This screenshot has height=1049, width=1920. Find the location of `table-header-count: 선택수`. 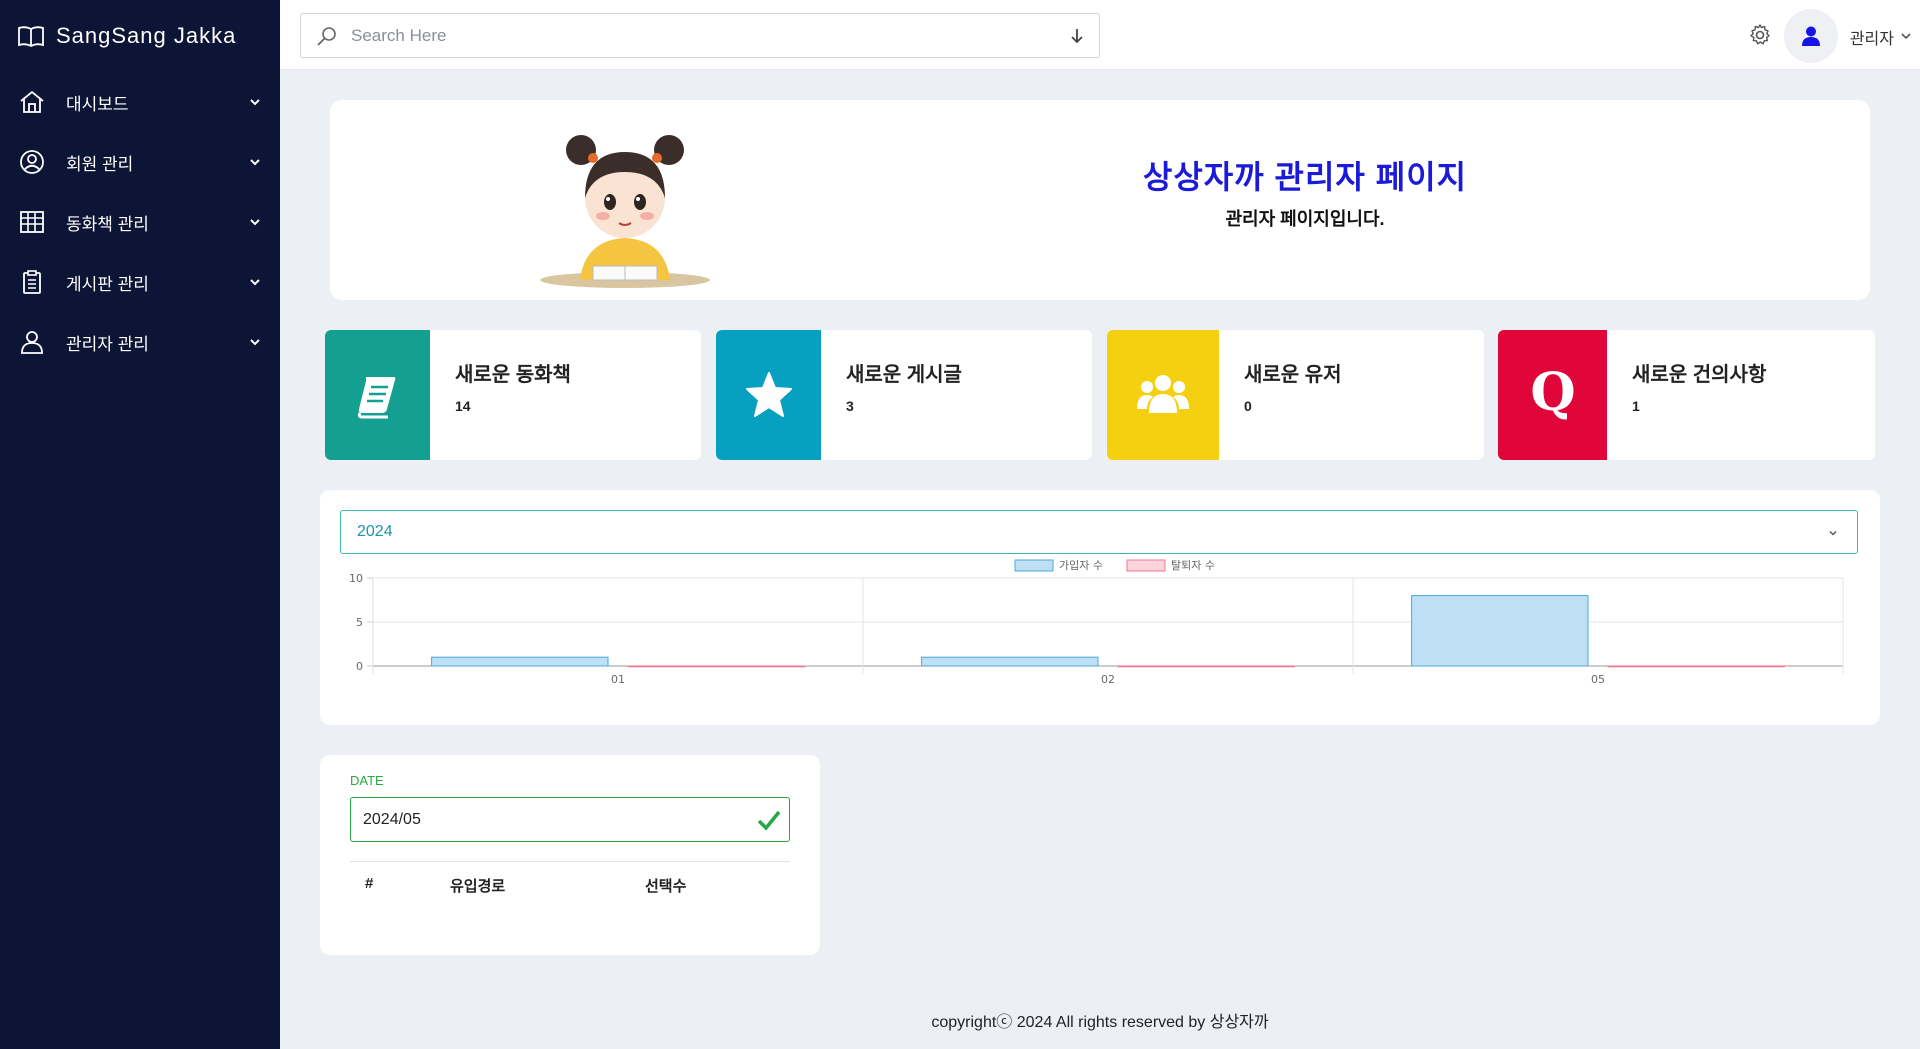

table-header-count: 선택수 is located at coordinates (666, 886).